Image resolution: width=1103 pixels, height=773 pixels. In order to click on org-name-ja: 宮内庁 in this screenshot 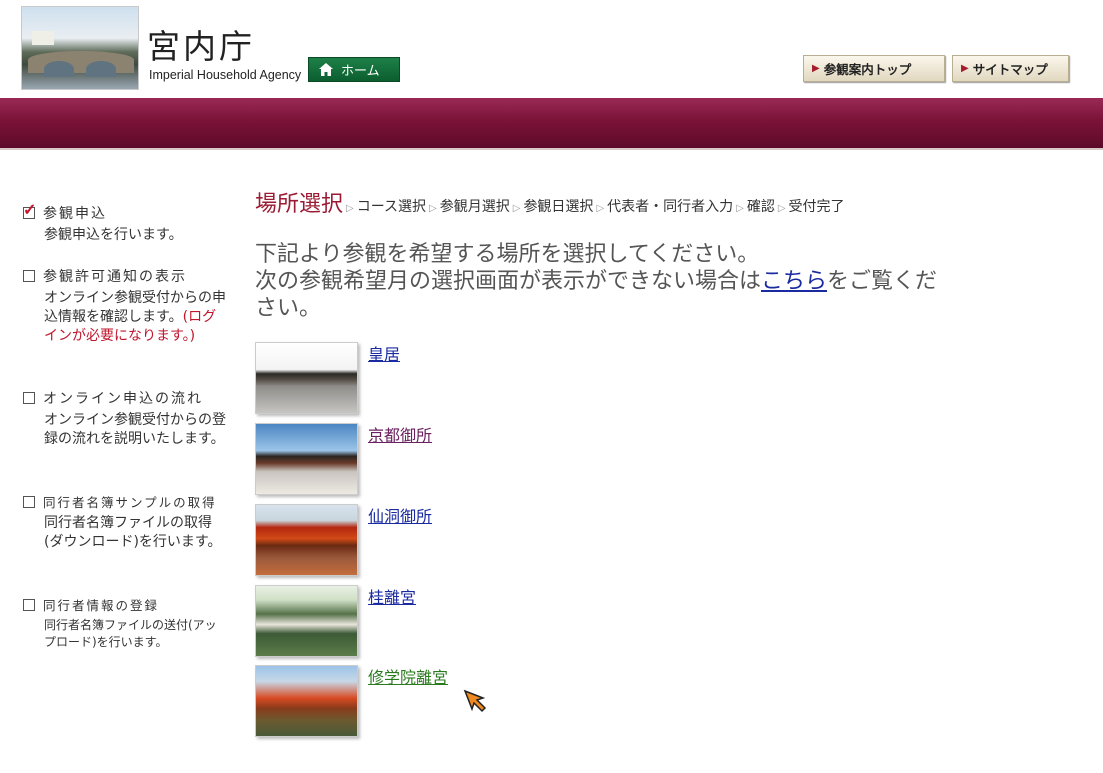, I will do `click(201, 46)`.